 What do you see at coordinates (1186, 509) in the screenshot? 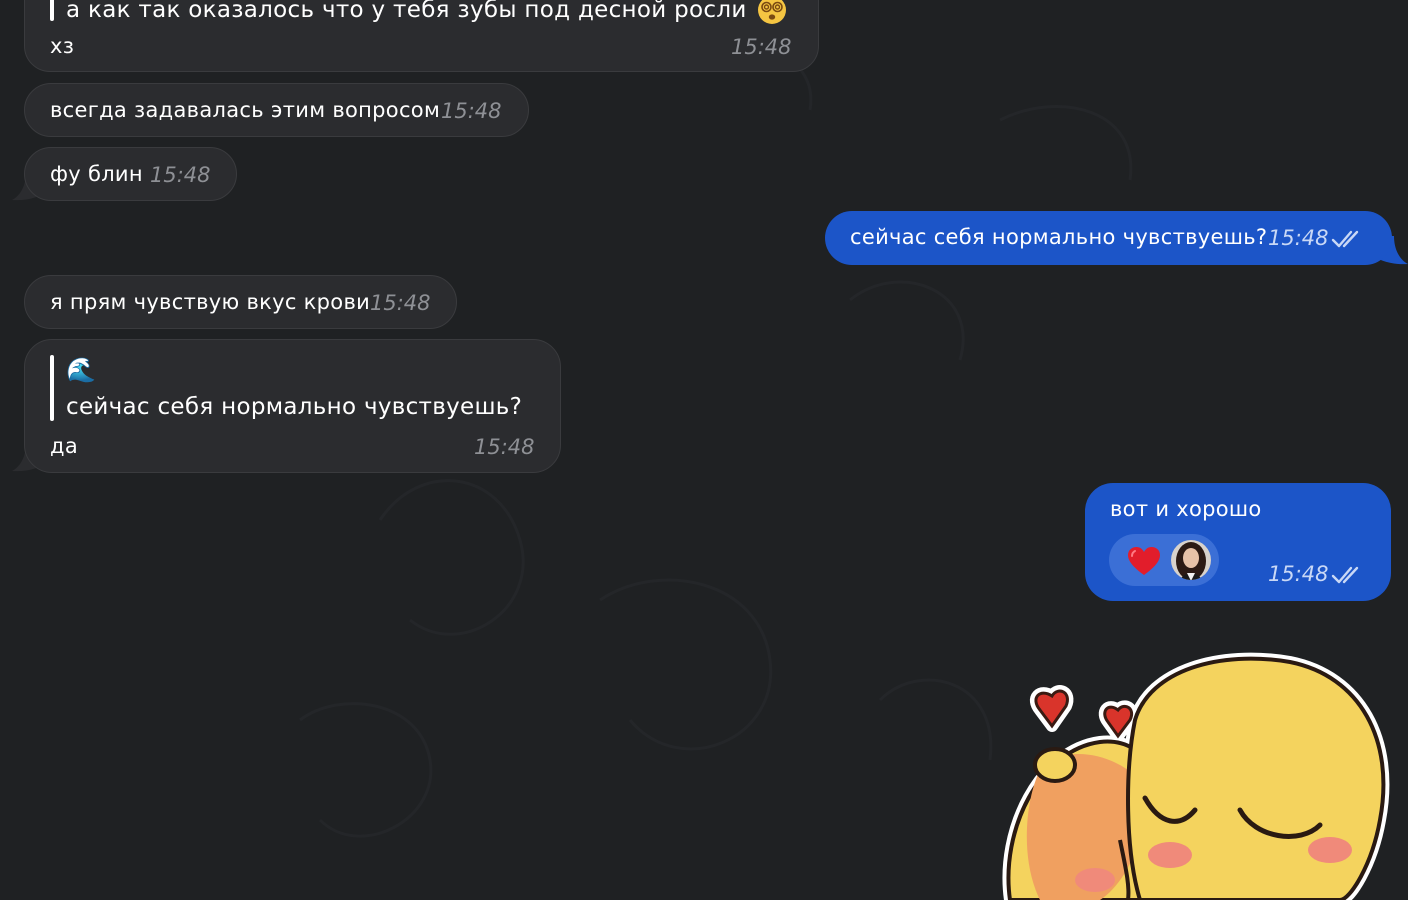
I see `message-text: вот и хорошо` at bounding box center [1186, 509].